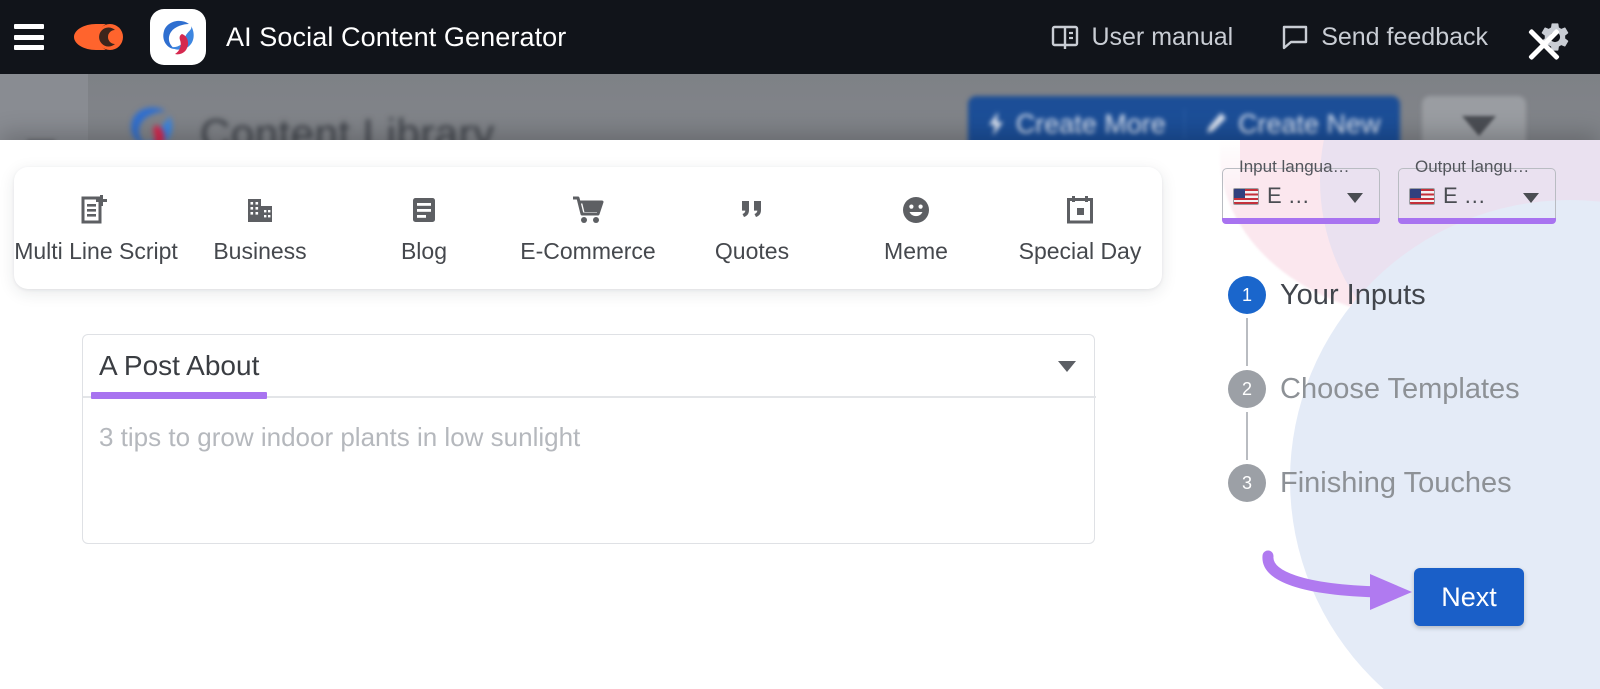 This screenshot has height=689, width=1600. I want to click on step-your-inputs: 1 Your Inputs, so click(1374, 295).